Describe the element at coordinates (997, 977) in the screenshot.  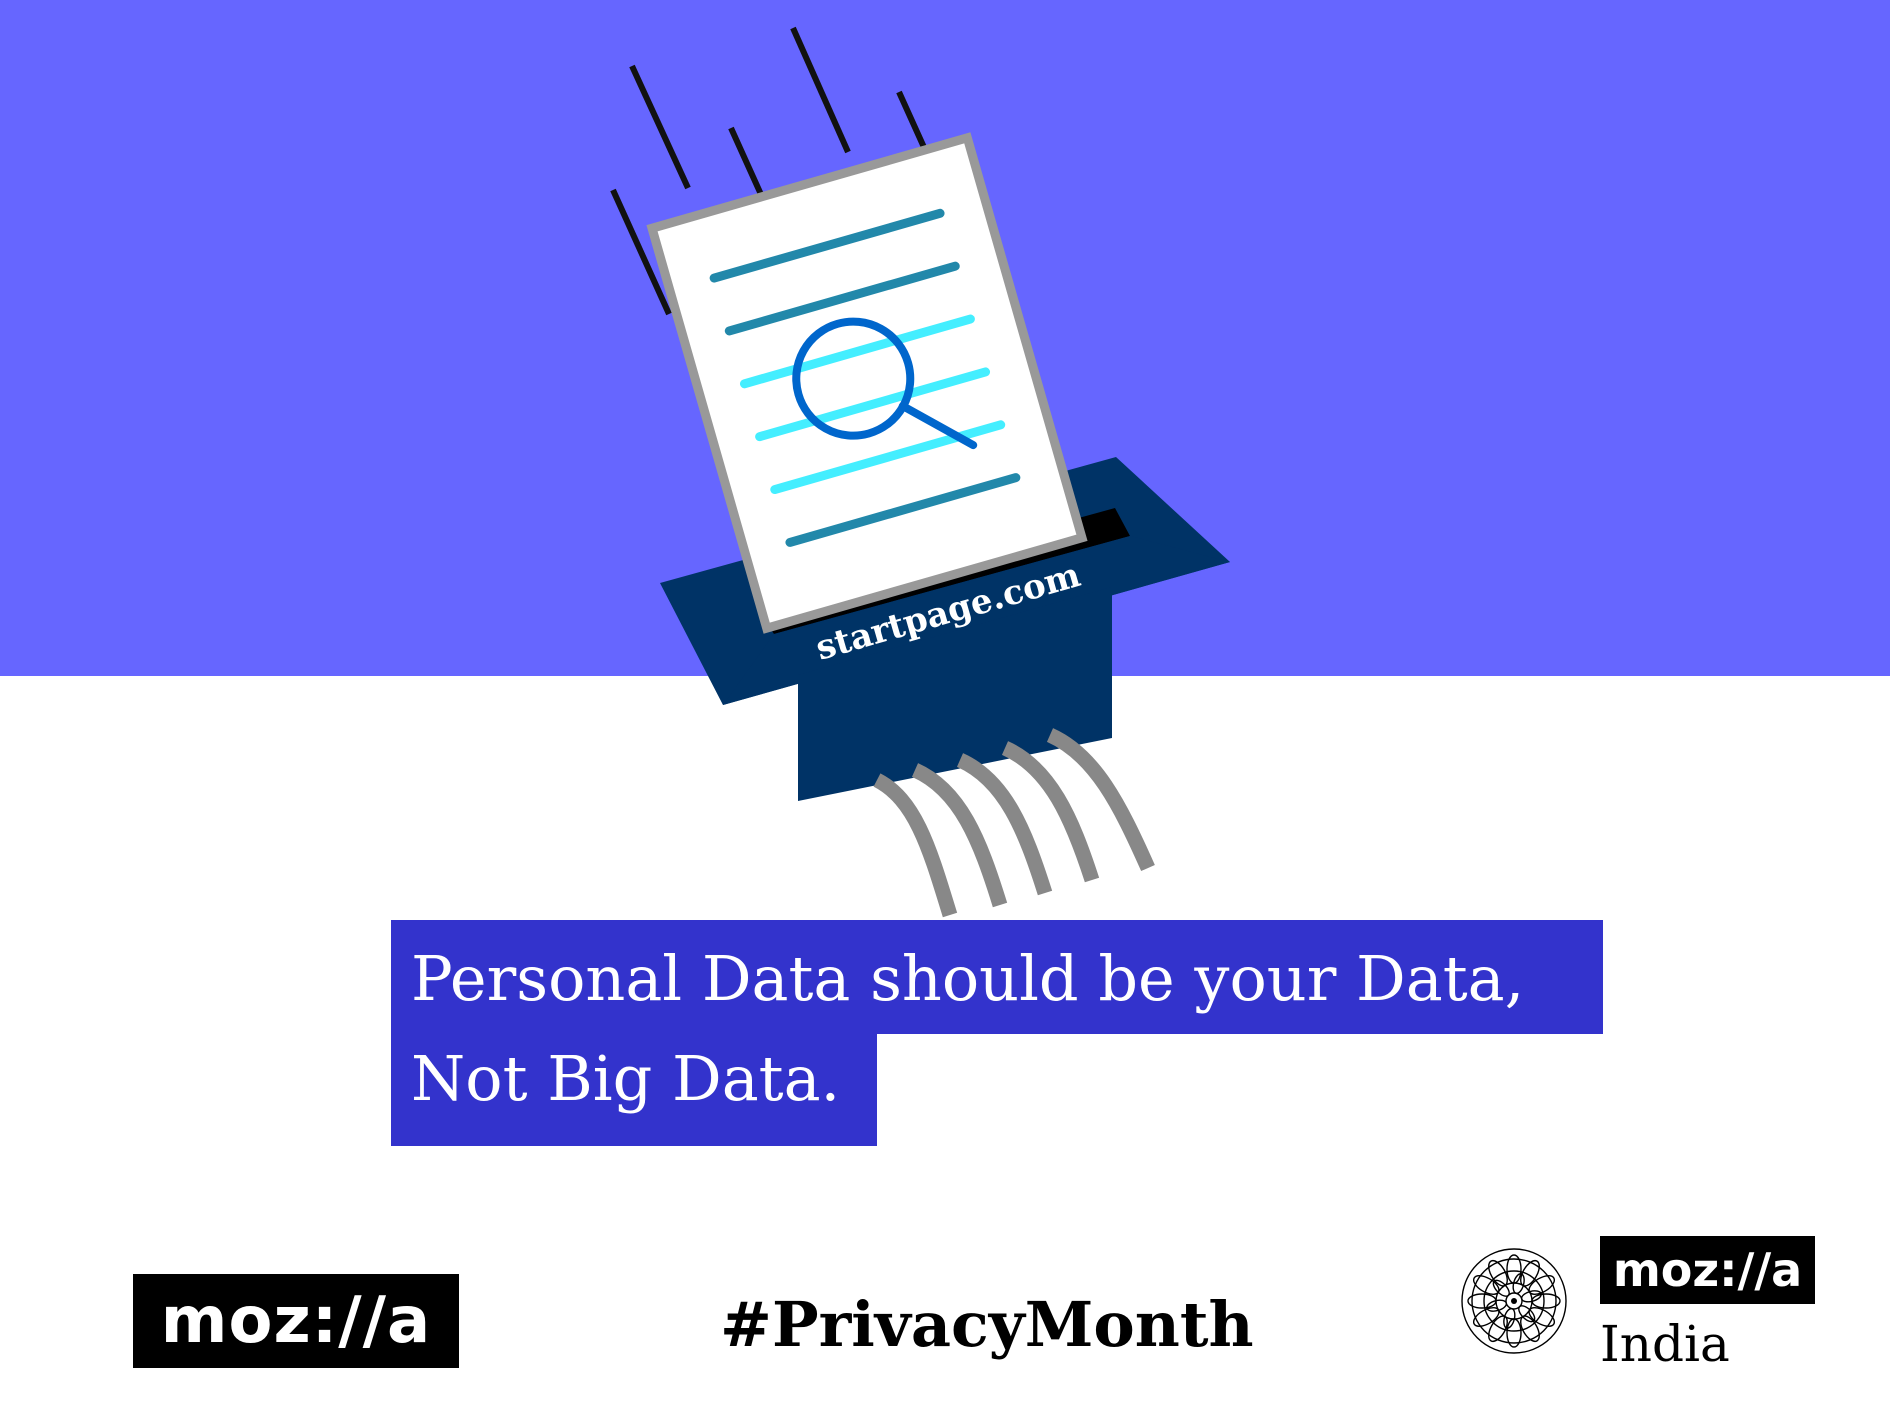
I see `headline-line-1: Personal Data should be your Data,` at that location.